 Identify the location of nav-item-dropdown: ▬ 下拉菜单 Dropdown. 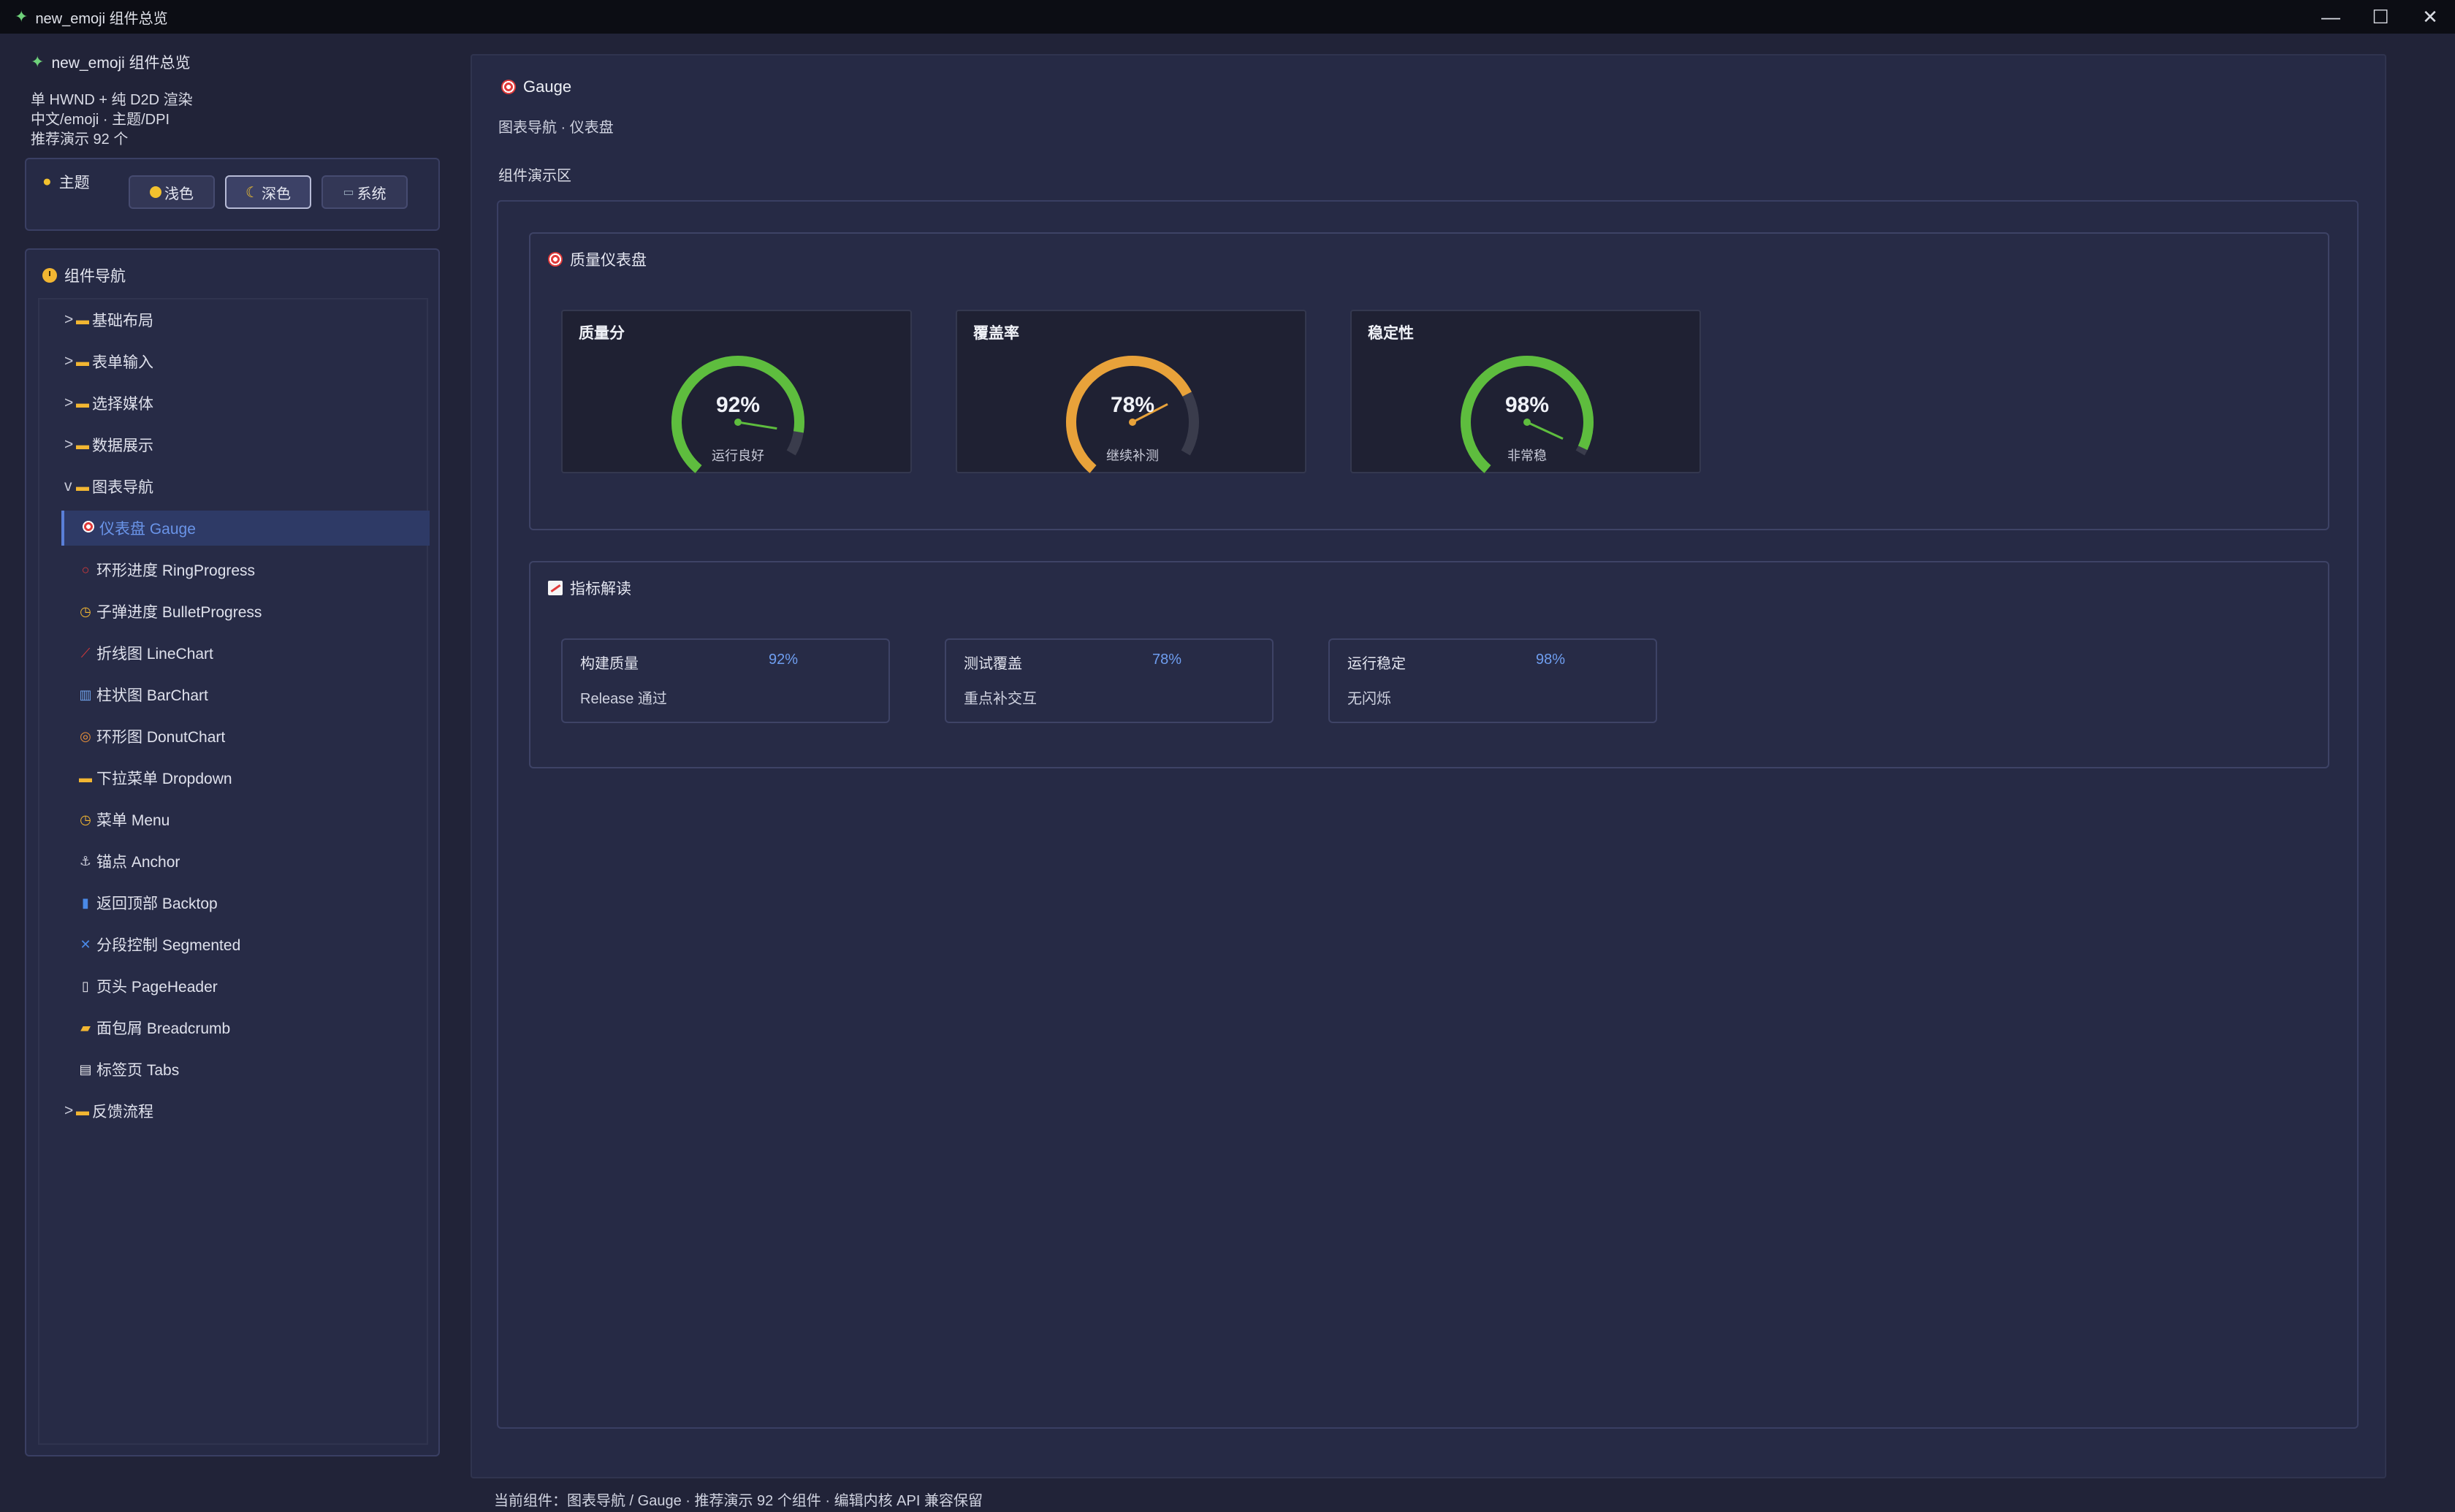
(154, 777).